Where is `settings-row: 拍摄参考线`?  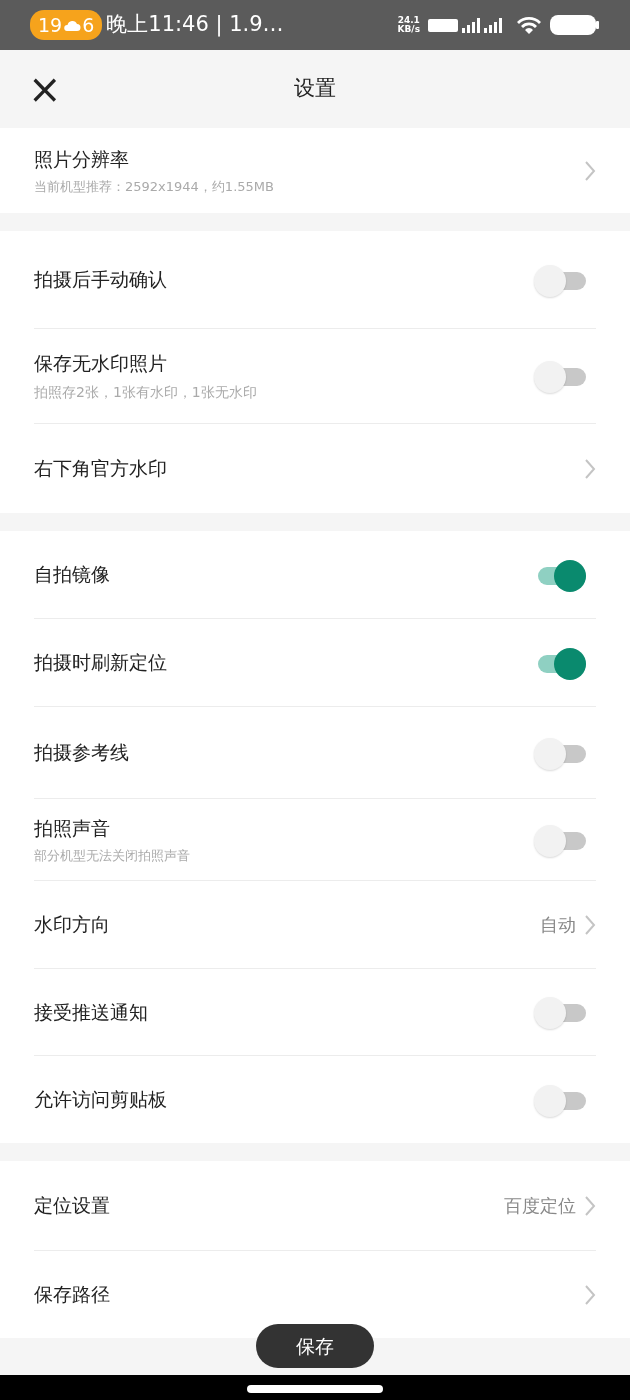 settings-row: 拍摄参考线 is located at coordinates (315, 752).